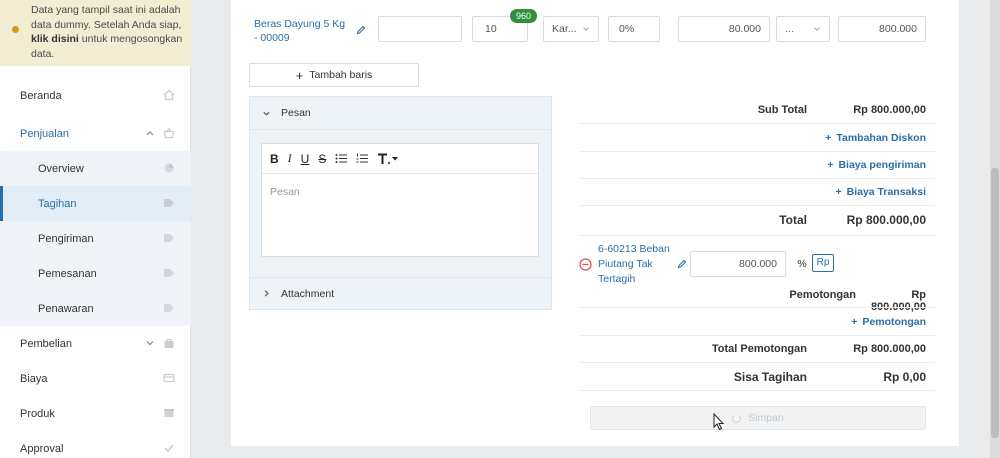  I want to click on attachment-panel-title: Attachment, so click(308, 293).